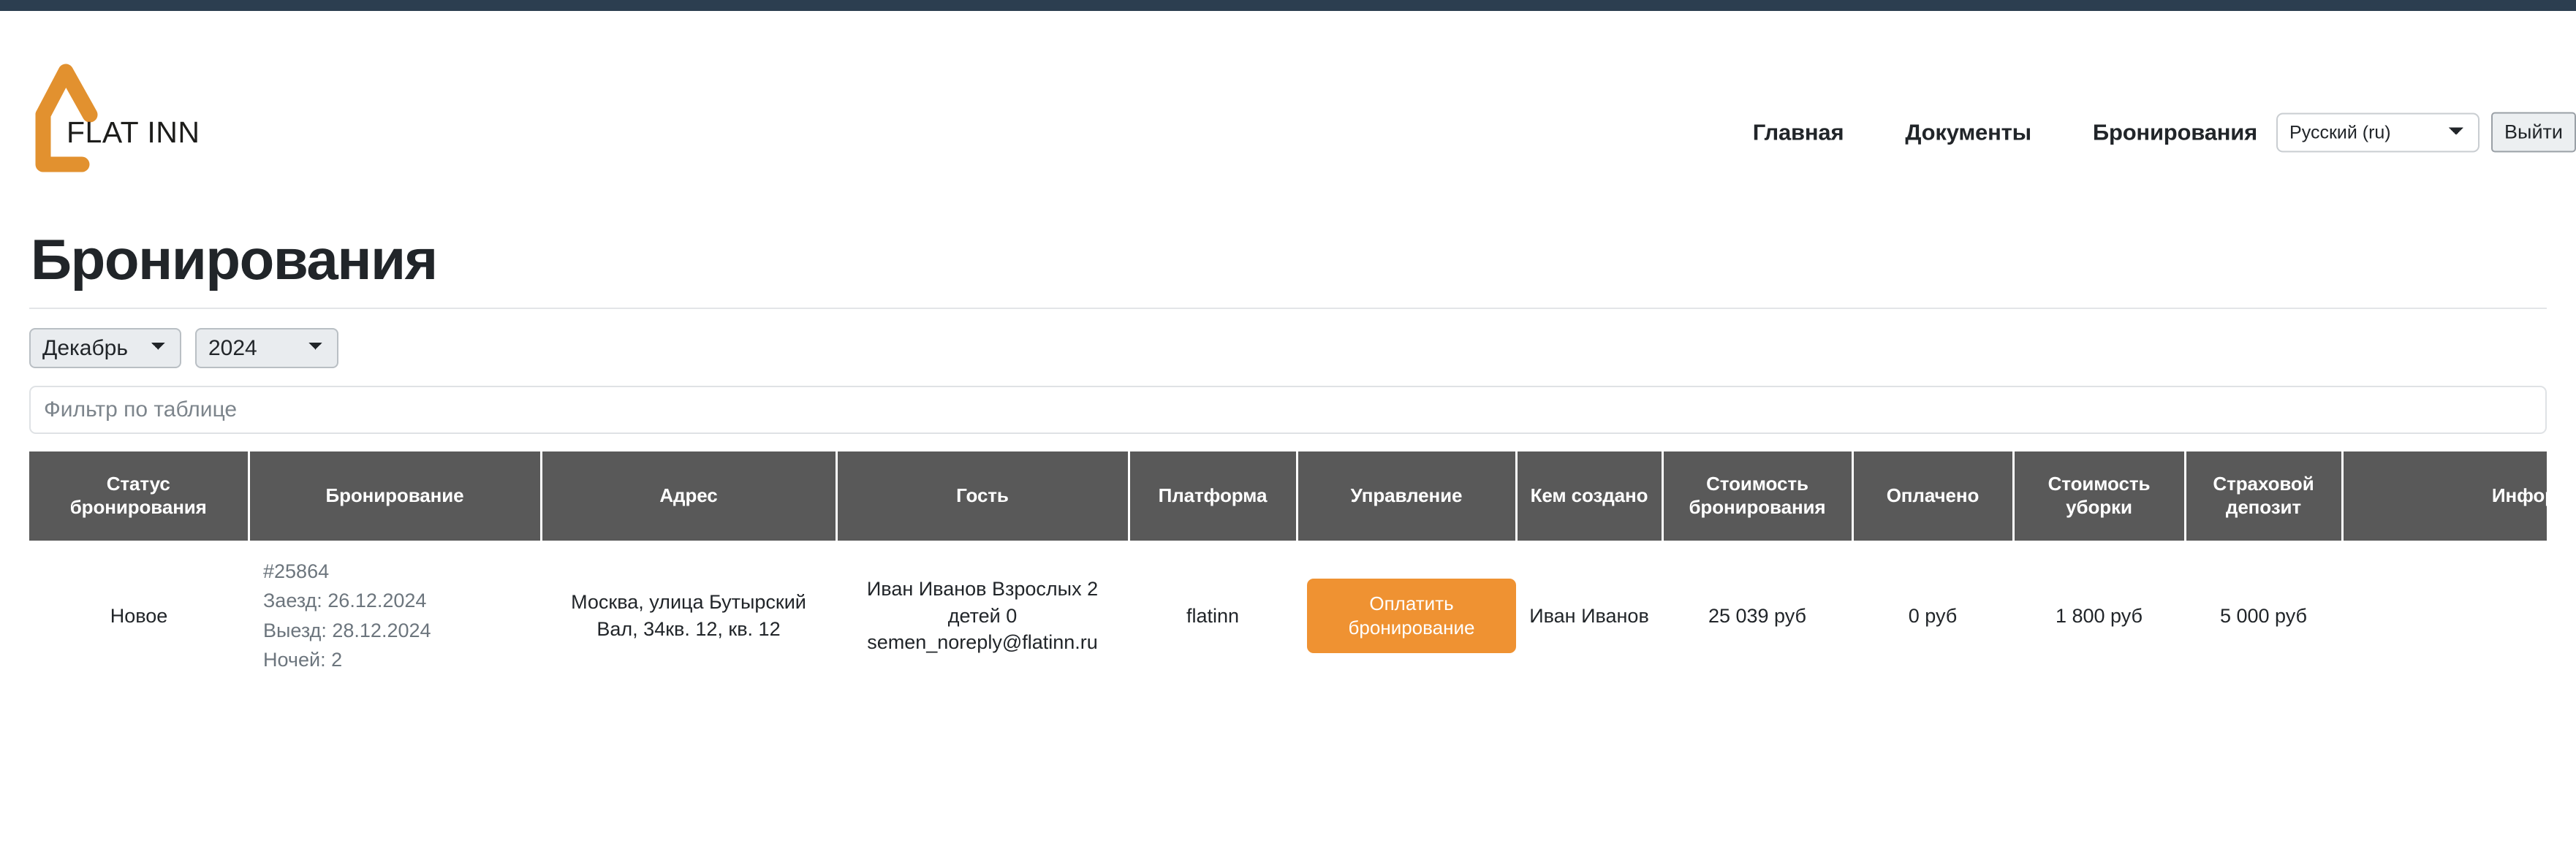  I want to click on cell-booking-price: 25 039 руб, so click(1757, 616).